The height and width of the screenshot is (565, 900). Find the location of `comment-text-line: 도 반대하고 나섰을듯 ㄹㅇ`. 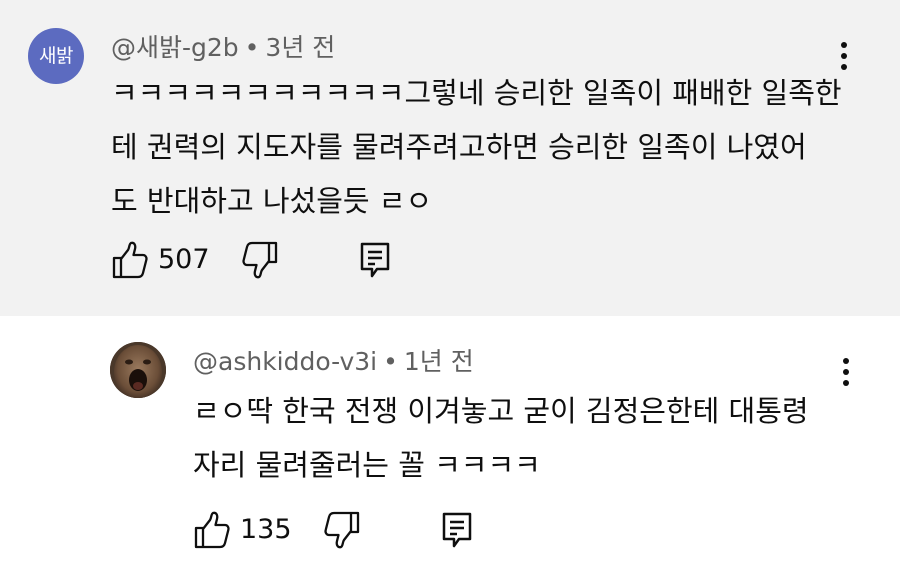

comment-text-line: 도 반대하고 나섰을듯 ㄹㅇ is located at coordinates (272, 201).